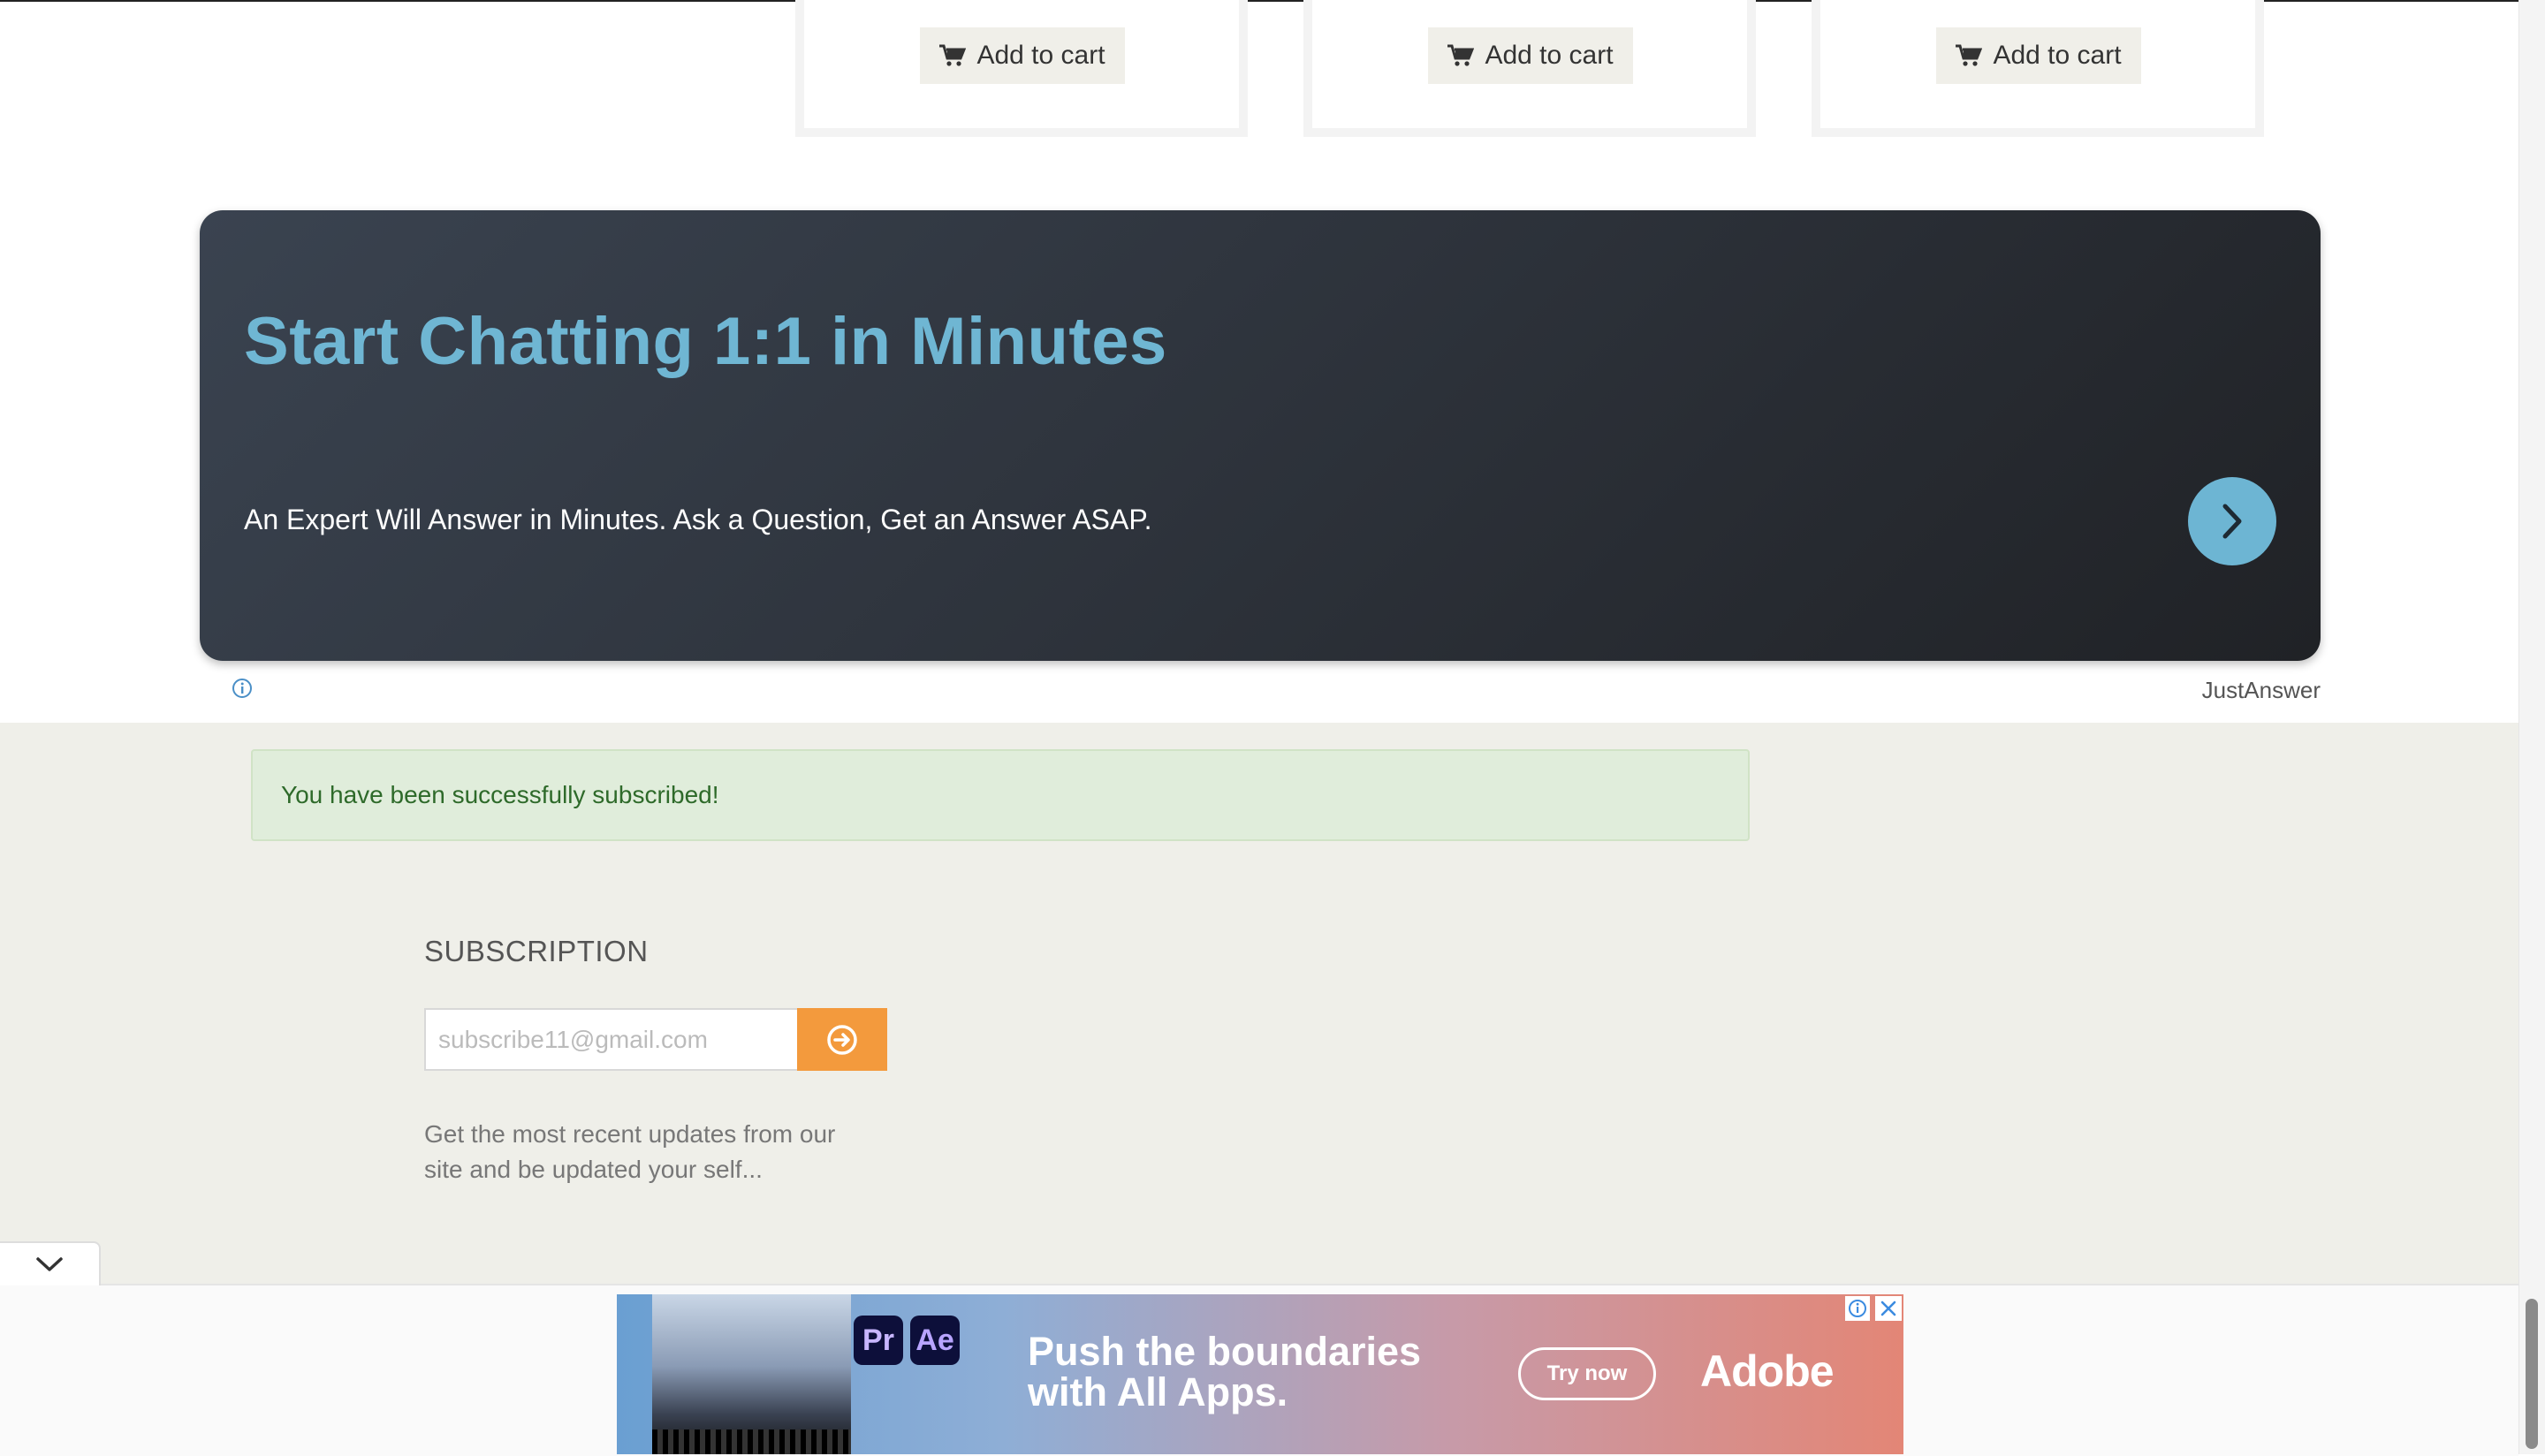 This screenshot has height=1456, width=2545. What do you see at coordinates (1888, 1308) in the screenshot?
I see `close-icon` at bounding box center [1888, 1308].